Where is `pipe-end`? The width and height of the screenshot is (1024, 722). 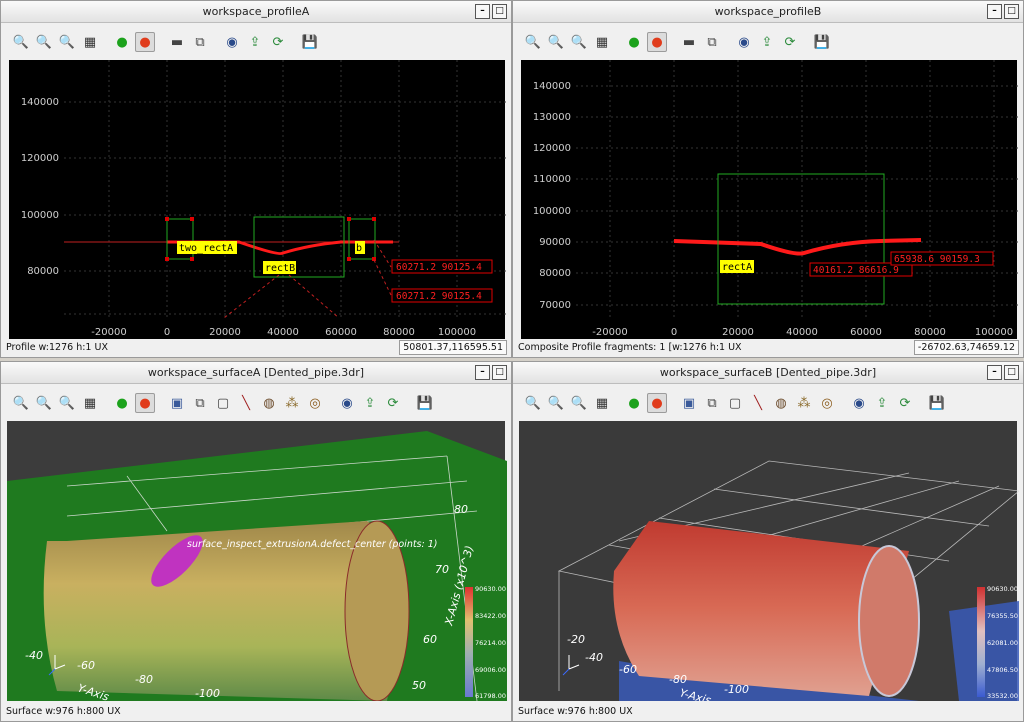
pipe-end is located at coordinates (889, 621).